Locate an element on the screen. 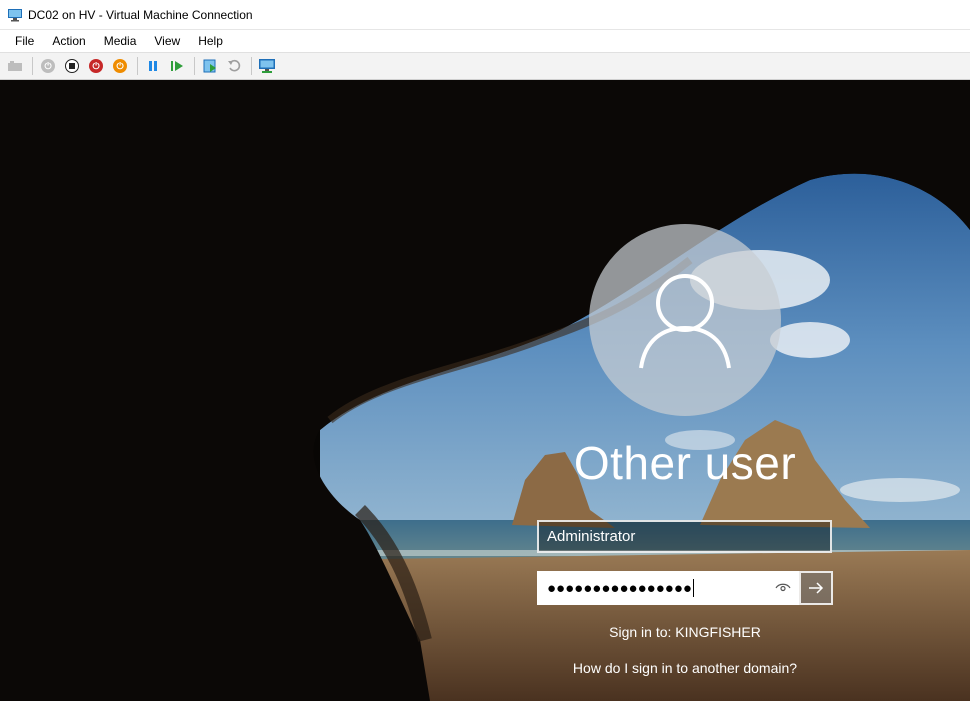 The width and height of the screenshot is (970, 701). shutdown-icon: ⏻ is located at coordinates (96, 66).